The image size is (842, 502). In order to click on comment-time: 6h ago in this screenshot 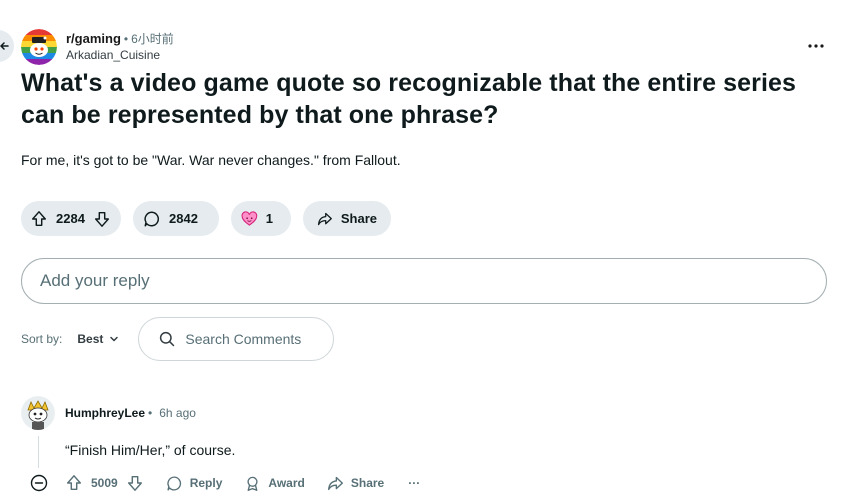, I will do `click(177, 413)`.